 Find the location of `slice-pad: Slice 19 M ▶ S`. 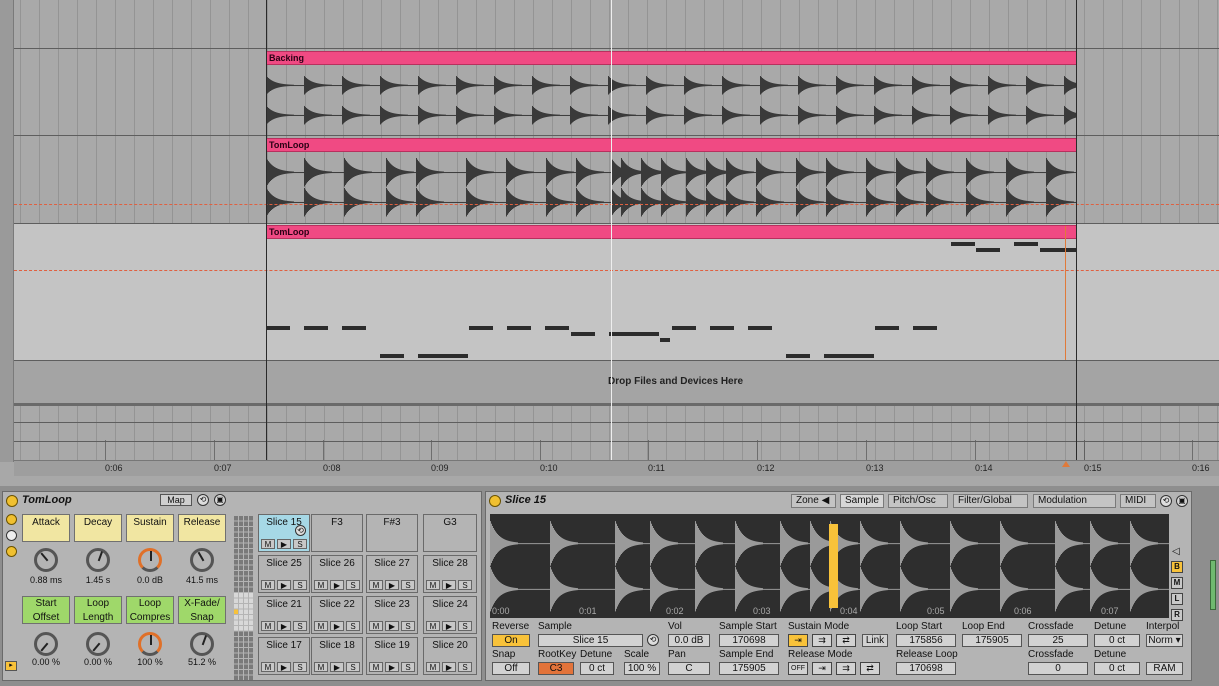

slice-pad: Slice 19 M ▶ S is located at coordinates (392, 656).